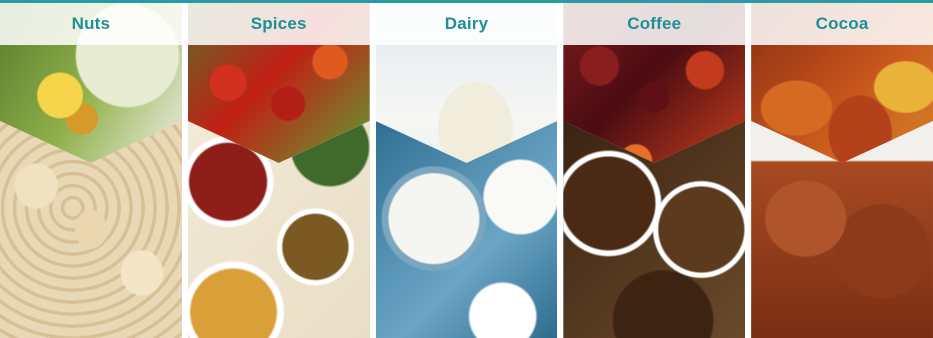  I want to click on category-label: Nuts, so click(91, 23).